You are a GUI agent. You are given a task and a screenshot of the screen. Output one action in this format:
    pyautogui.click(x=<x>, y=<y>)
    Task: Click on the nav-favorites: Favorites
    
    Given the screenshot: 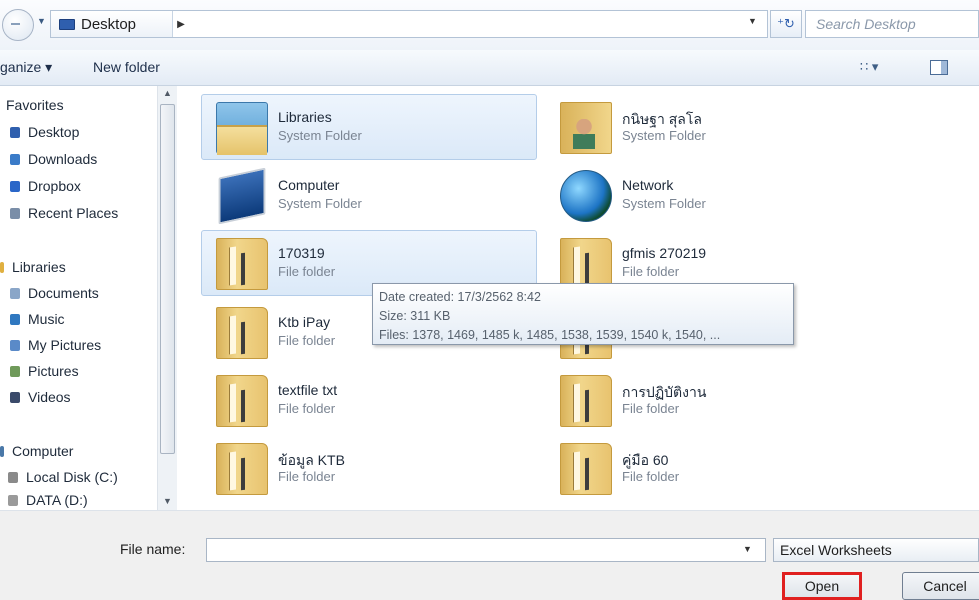 What is the action you would take?
    pyautogui.click(x=35, y=105)
    